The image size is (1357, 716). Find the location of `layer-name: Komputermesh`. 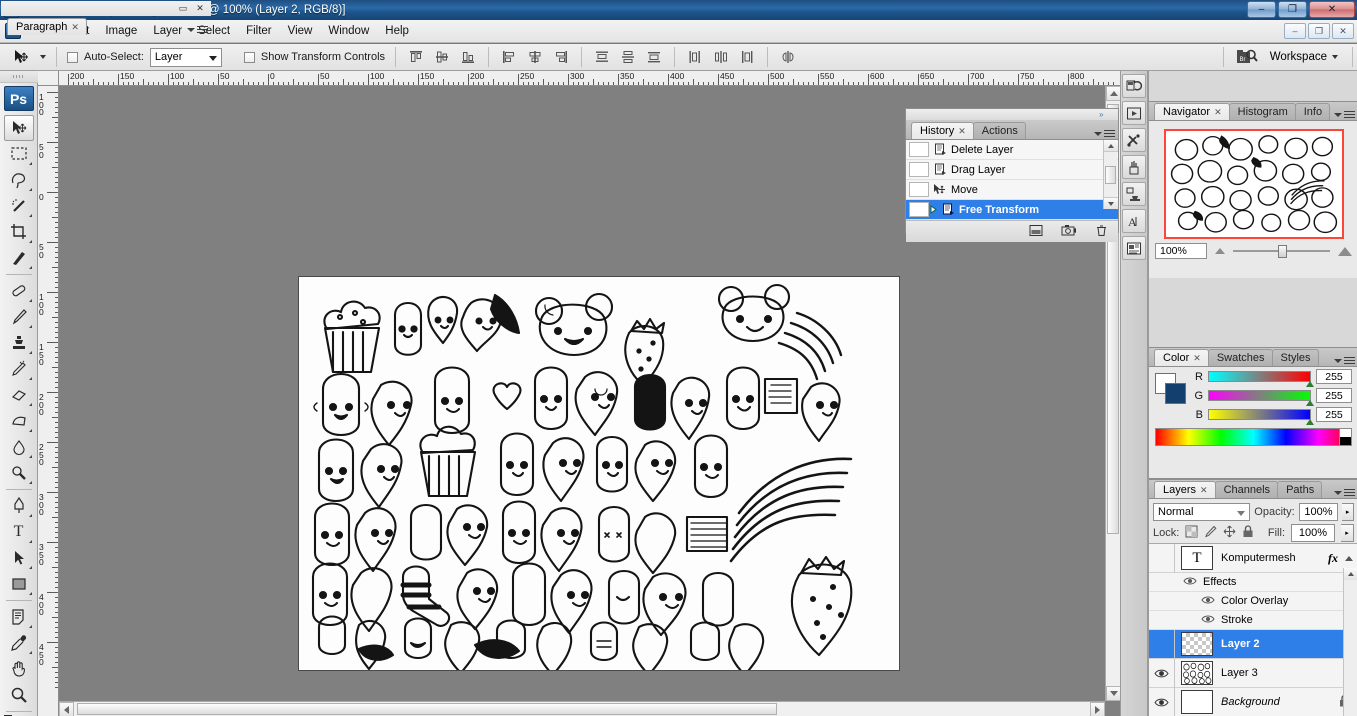

layer-name: Komputermesh is located at coordinates (1274, 558).